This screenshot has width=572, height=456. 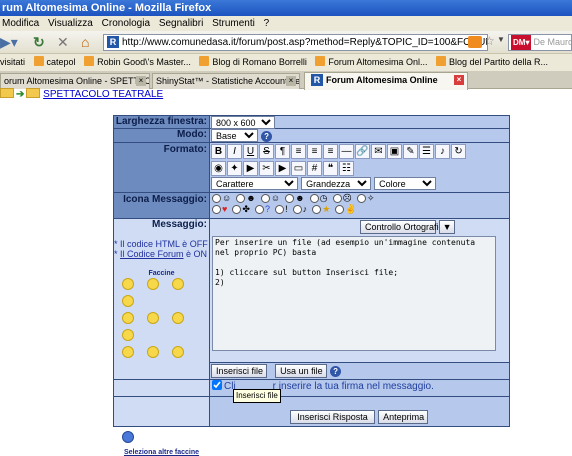 I want to click on forum-code-note: * Il Codice Forum è ON, so click(x=161, y=254).